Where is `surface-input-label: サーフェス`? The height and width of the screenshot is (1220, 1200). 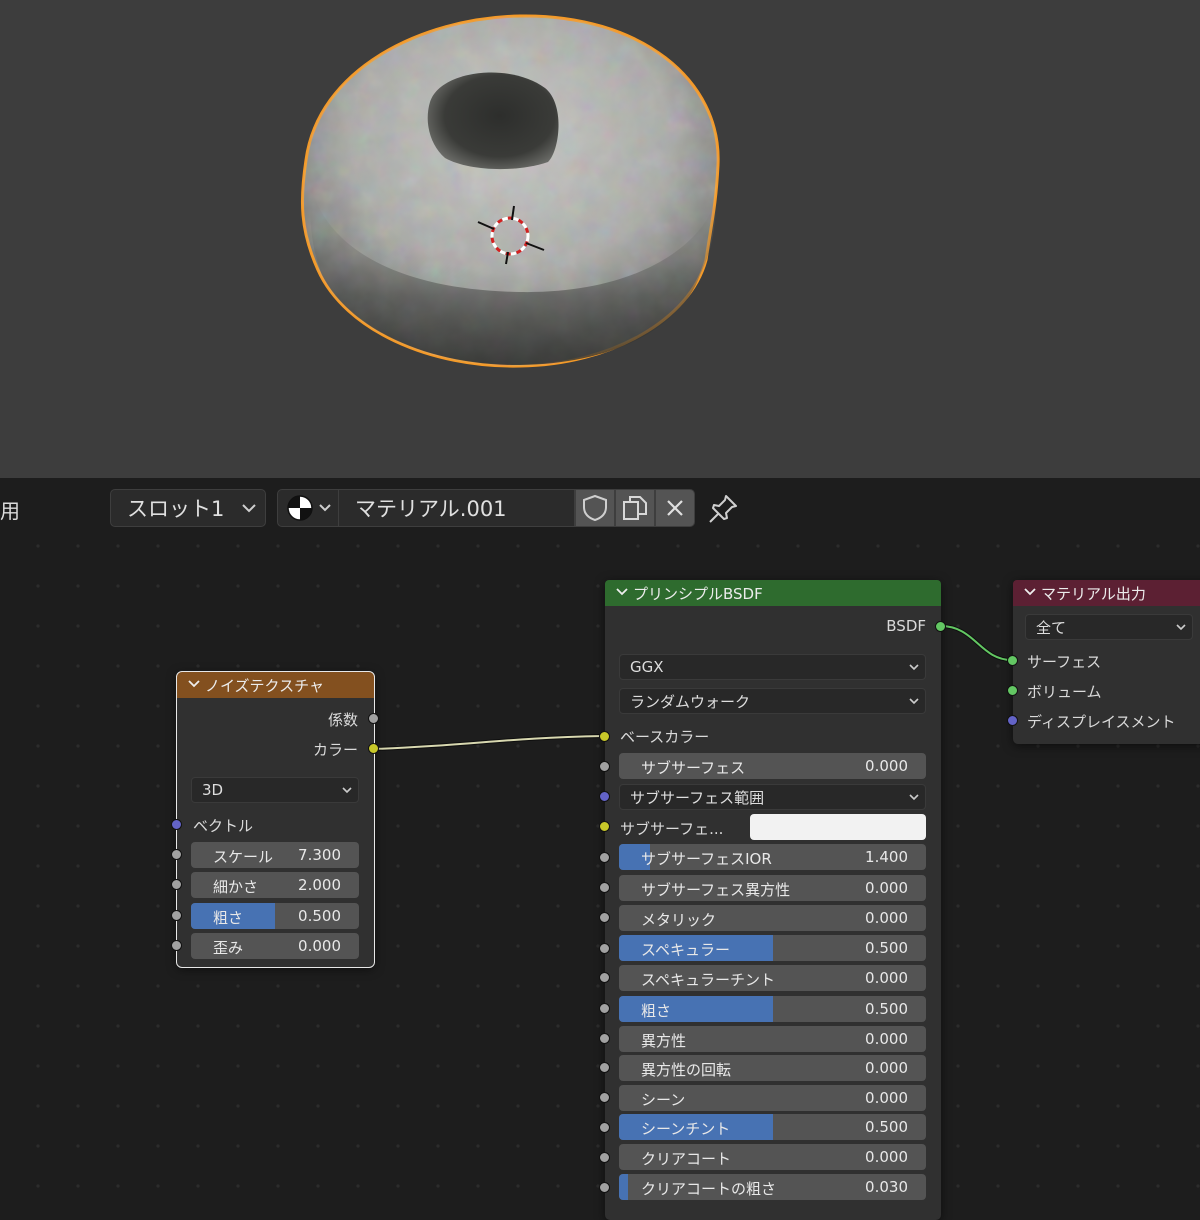 surface-input-label: サーフェス is located at coordinates (1064, 662).